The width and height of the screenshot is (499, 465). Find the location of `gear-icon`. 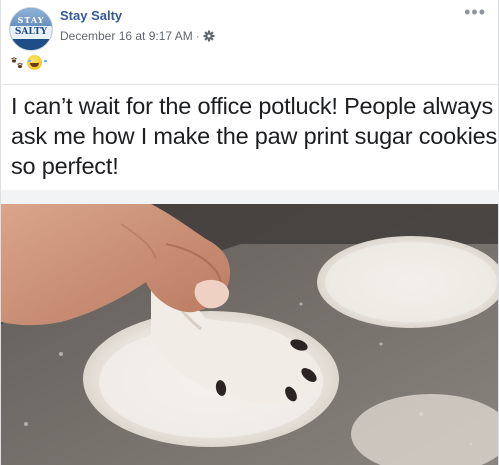

gear-icon is located at coordinates (209, 36).